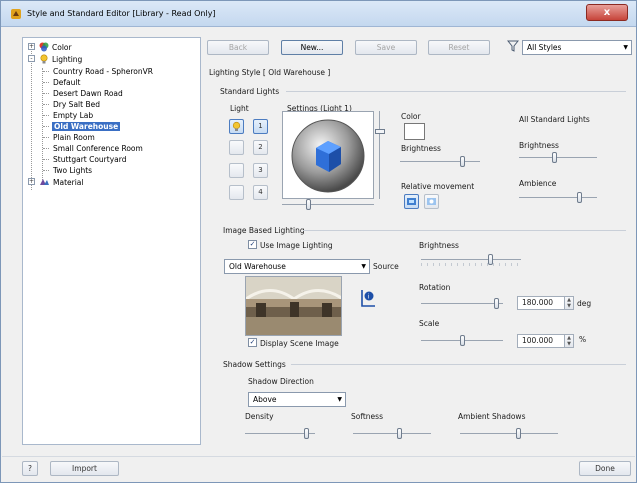 This screenshot has width=637, height=483. Describe the element at coordinates (257, 266) in the screenshot. I see `ibl-source-value: Old Warehouse` at that location.